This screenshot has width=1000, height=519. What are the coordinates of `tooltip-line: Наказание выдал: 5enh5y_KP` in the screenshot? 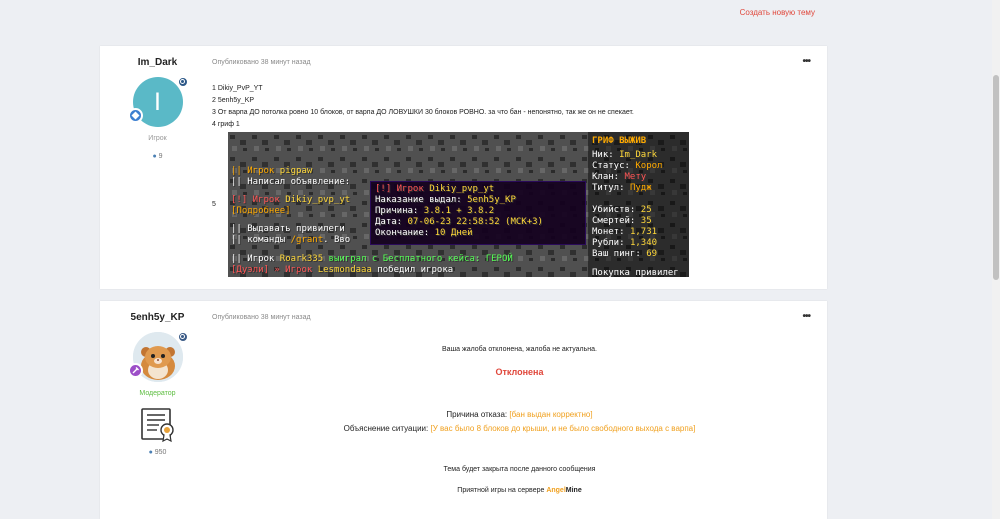 It's located at (445, 200).